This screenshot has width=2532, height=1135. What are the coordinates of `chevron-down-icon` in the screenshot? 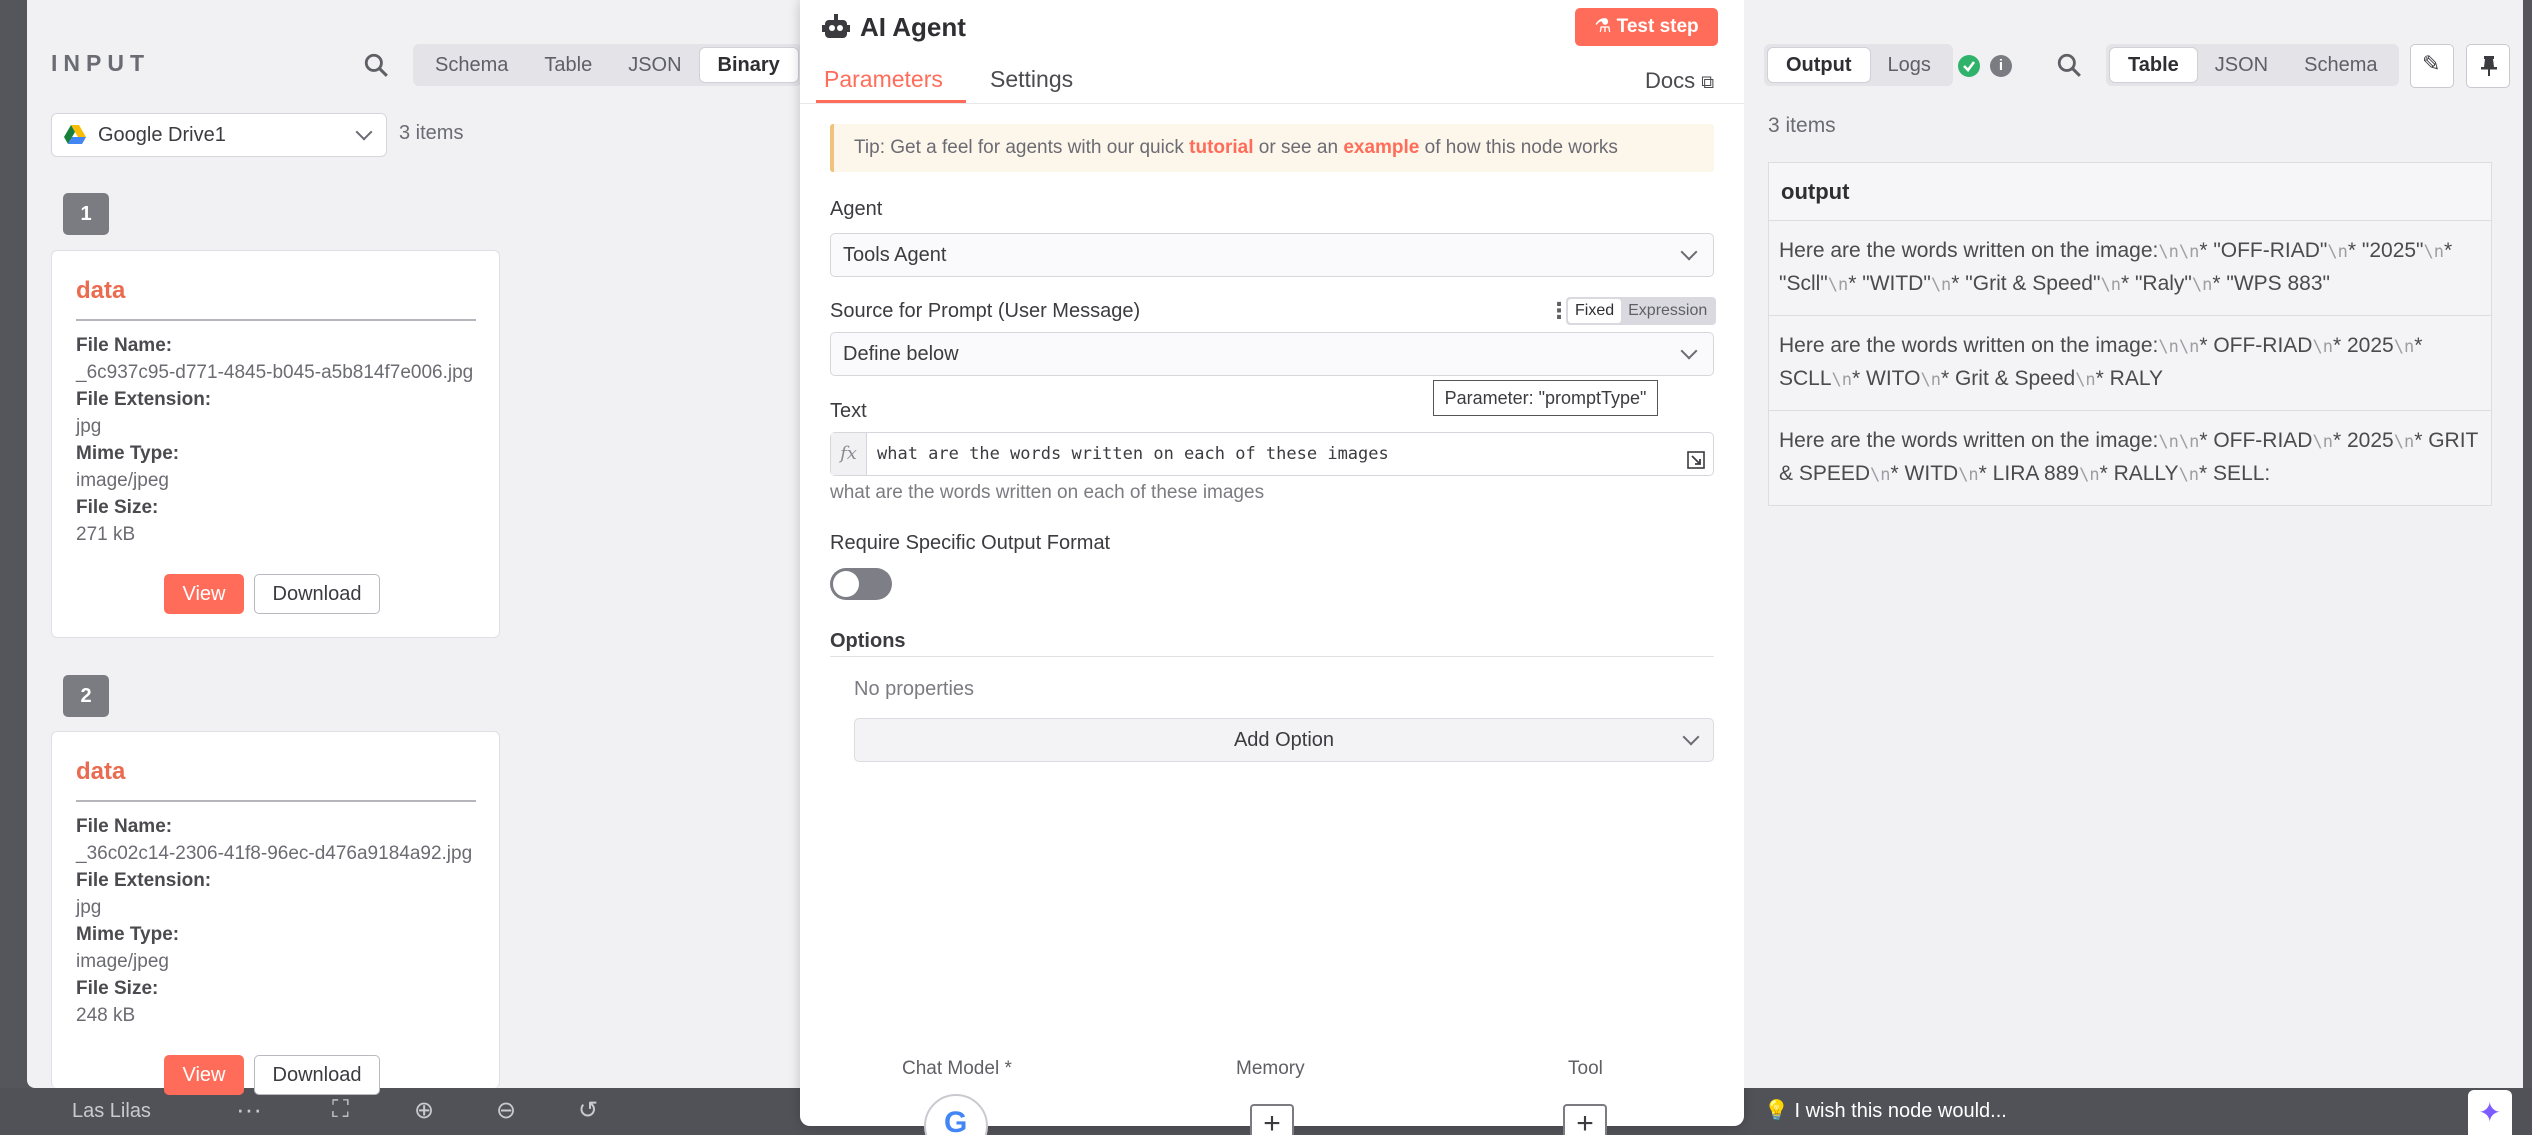 It's located at (1689, 351).